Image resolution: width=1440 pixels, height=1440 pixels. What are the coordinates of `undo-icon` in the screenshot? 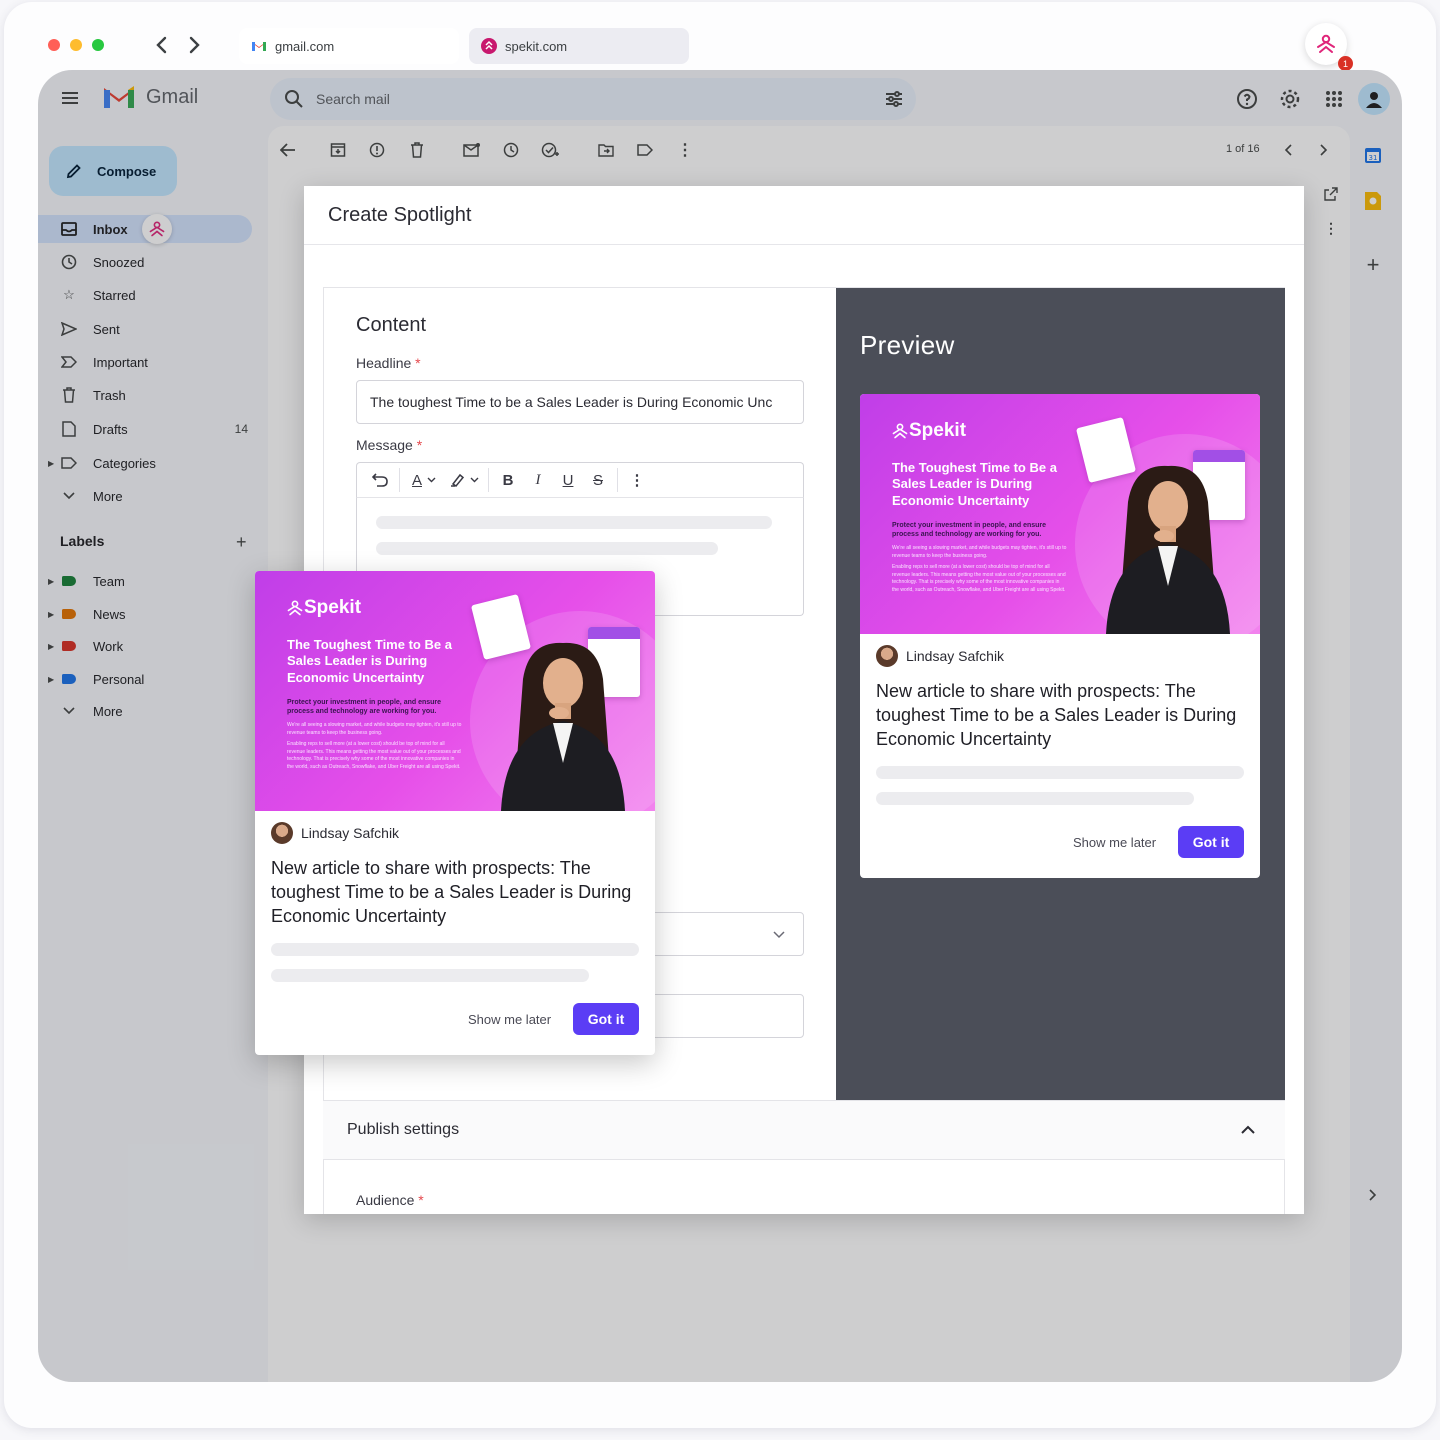 It's located at (380, 480).